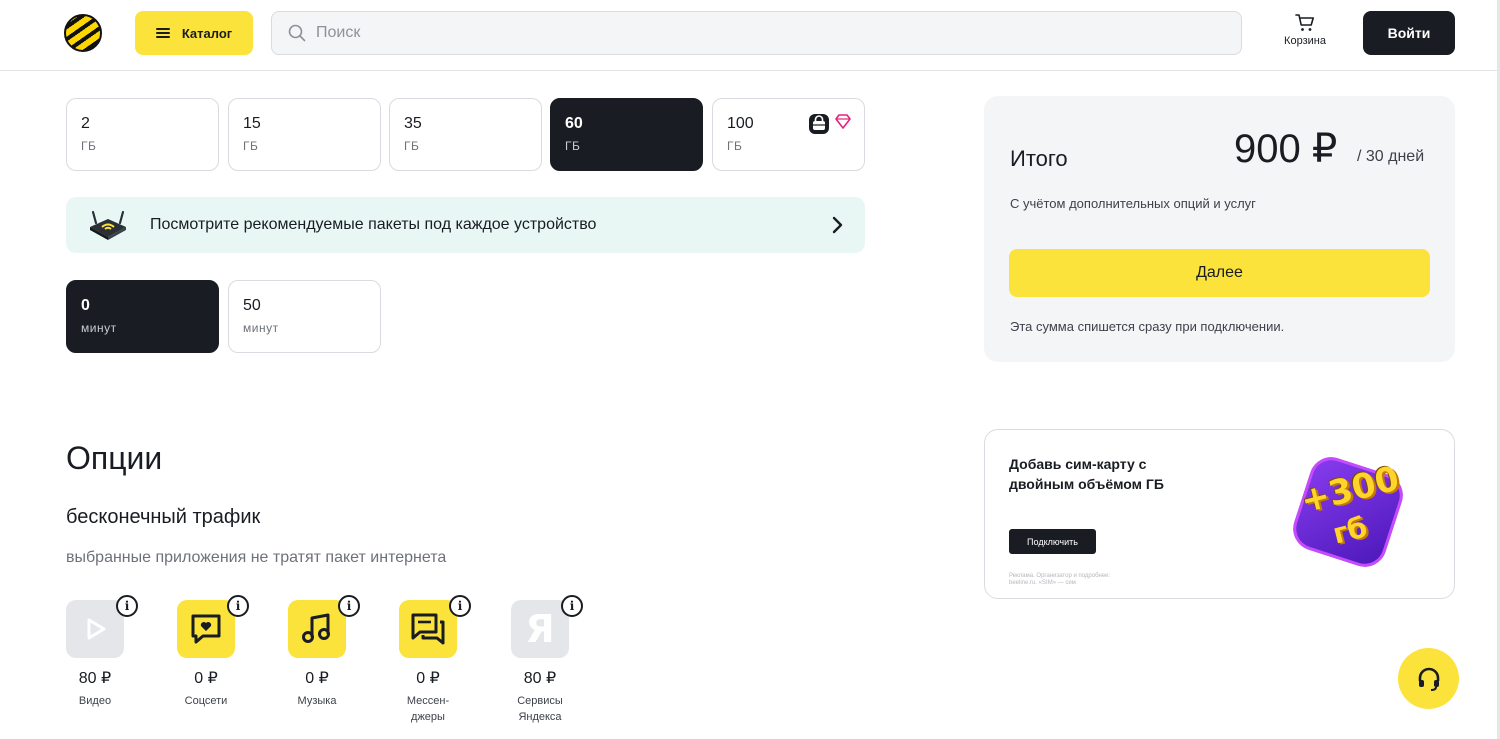  I want to click on option-app-yandex: Я i 80 ₽ Сервисы Яндекса, so click(544, 660).